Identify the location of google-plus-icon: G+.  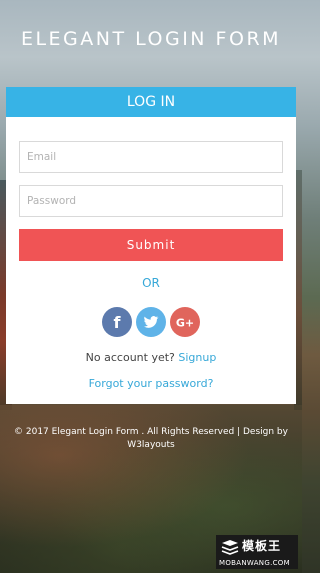
(185, 322).